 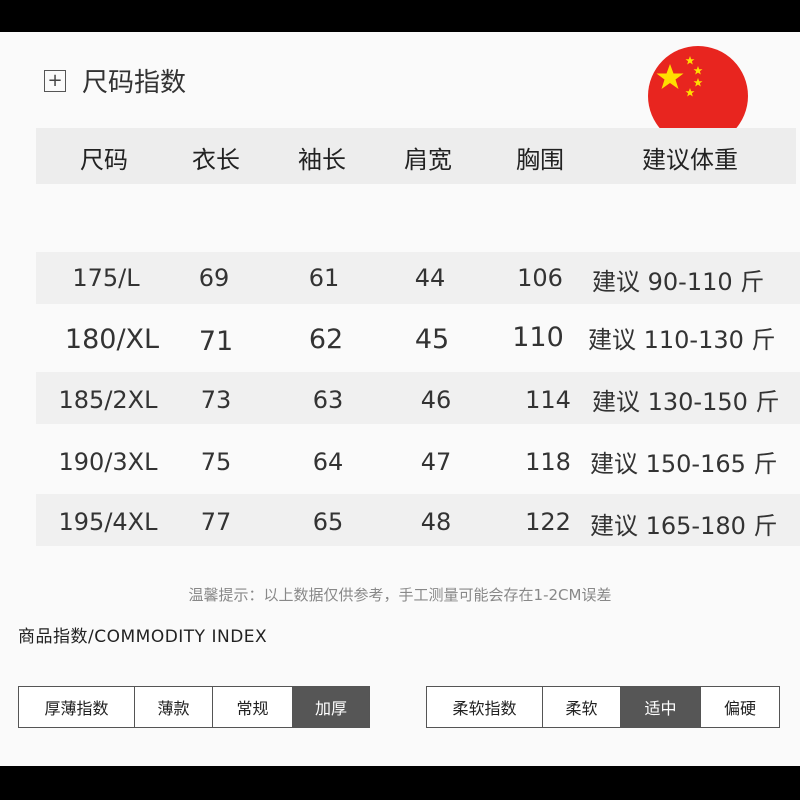 I want to click on cell-sleeve: 61, so click(x=324, y=278).